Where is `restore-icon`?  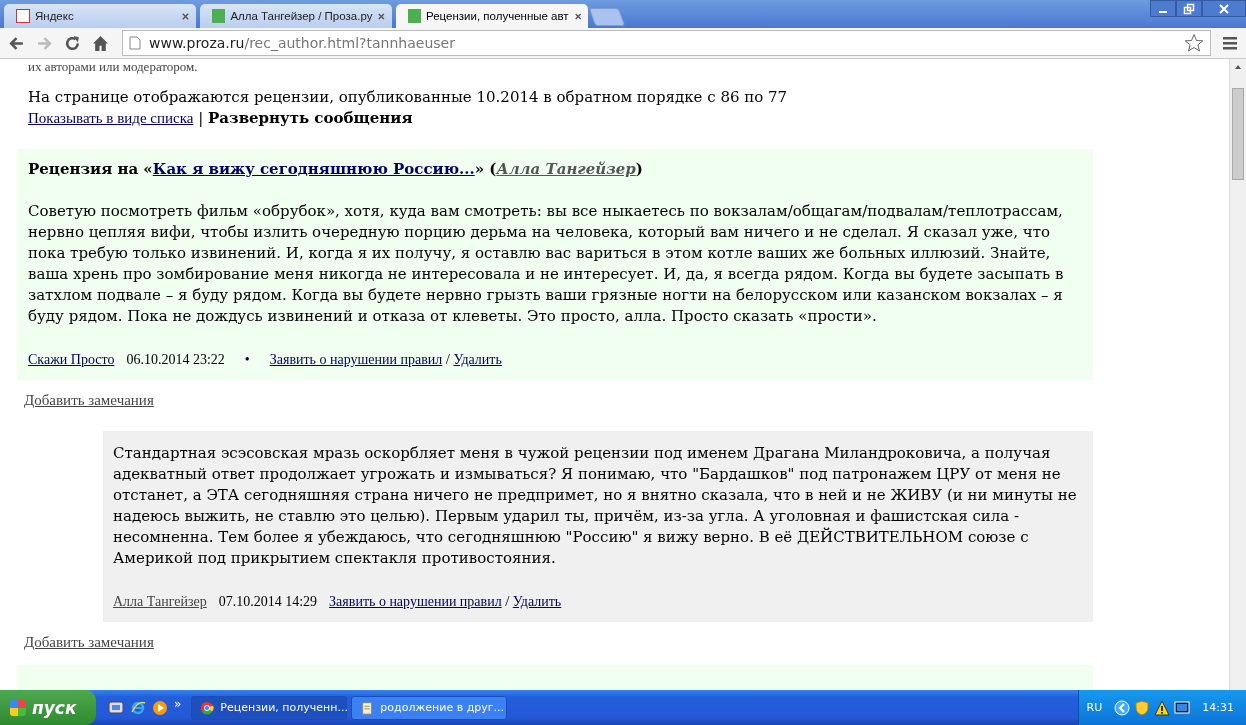
restore-icon is located at coordinates (1189, 8).